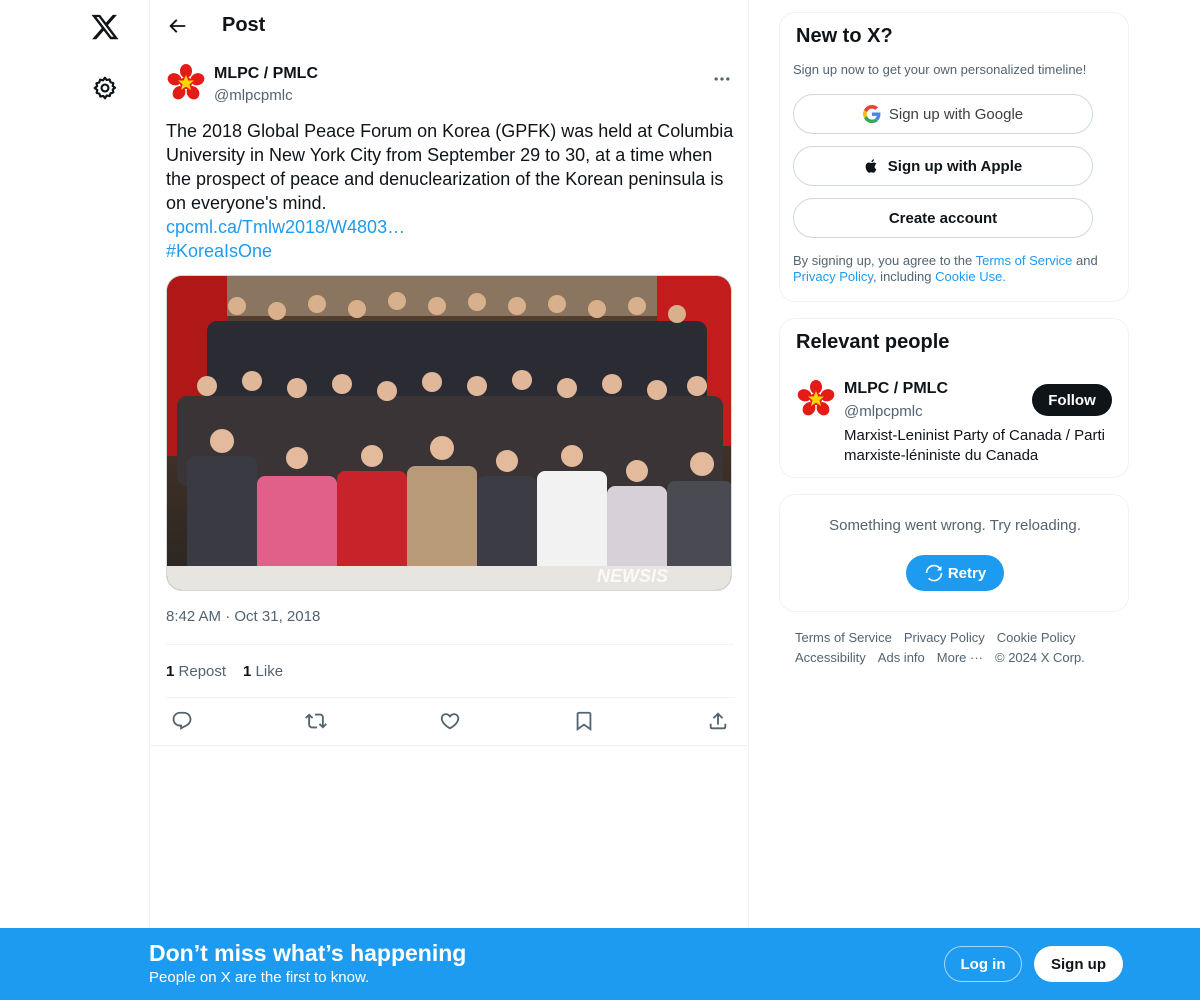  I want to click on refresh-icon, so click(934, 573).